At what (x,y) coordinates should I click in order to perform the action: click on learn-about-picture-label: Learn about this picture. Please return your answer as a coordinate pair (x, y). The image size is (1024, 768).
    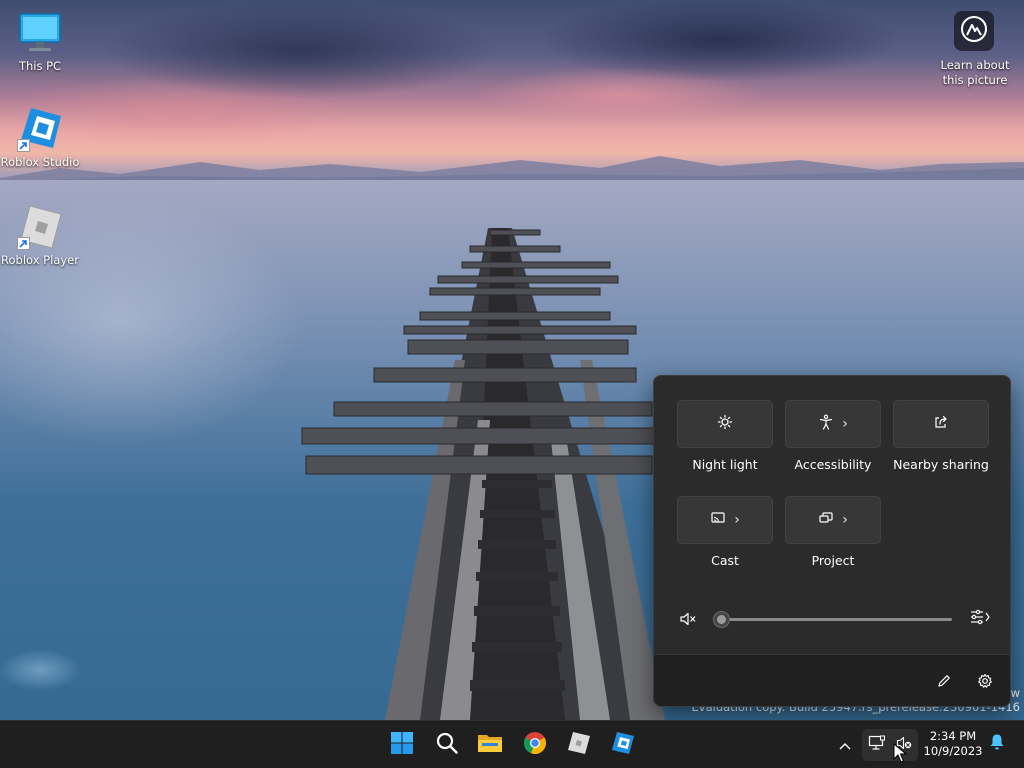
    Looking at the image, I should click on (975, 72).